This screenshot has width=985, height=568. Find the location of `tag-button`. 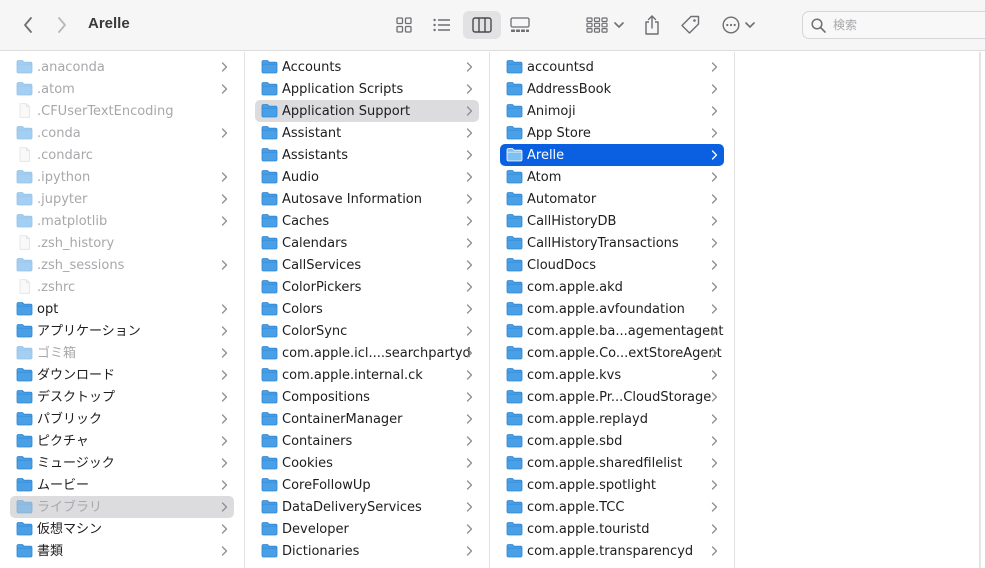

tag-button is located at coordinates (690, 25).